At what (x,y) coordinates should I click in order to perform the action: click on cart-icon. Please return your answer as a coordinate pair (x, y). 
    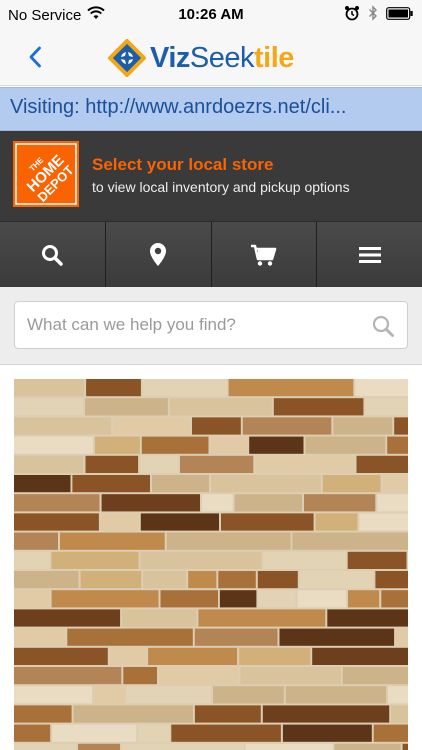
    Looking at the image, I should click on (263, 255).